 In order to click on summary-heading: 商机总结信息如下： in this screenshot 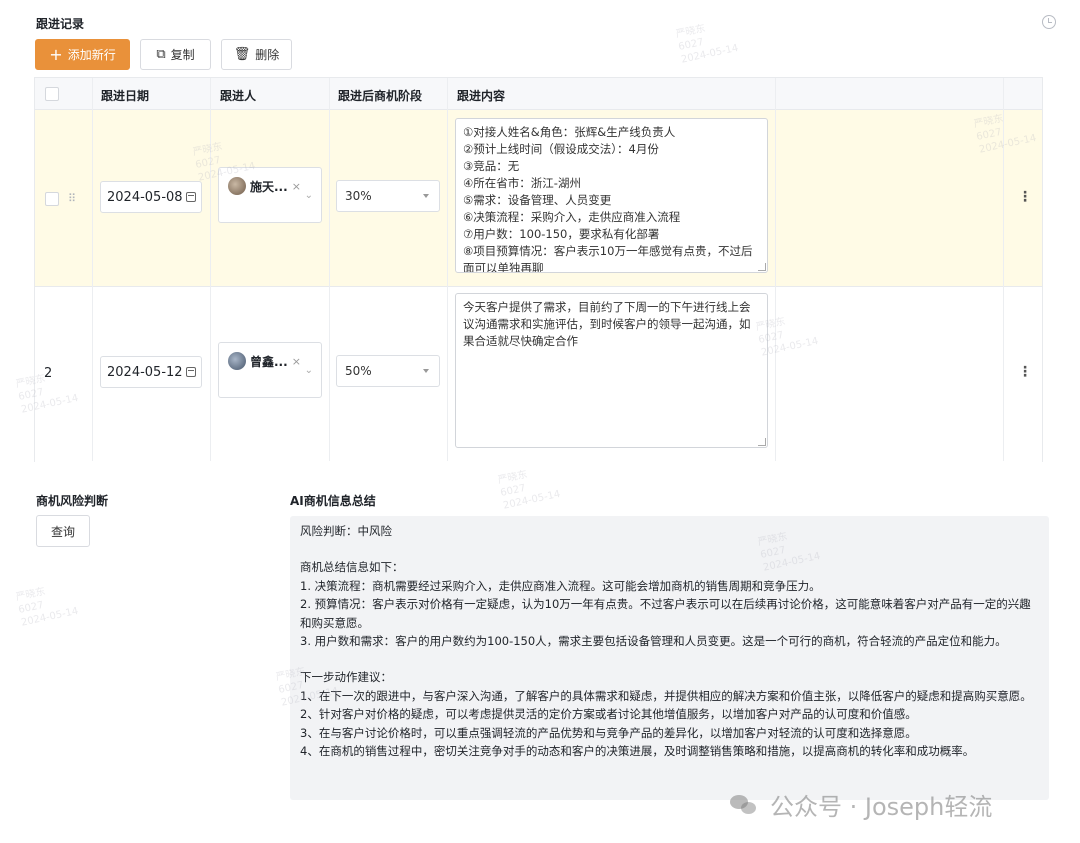, I will do `click(352, 567)`.